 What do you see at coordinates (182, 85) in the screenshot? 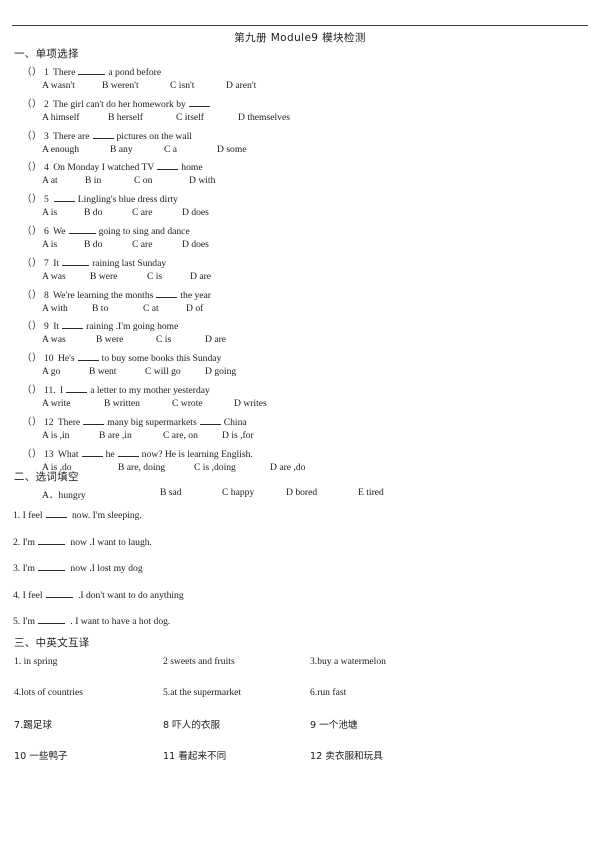
I see `answer-option: C isn't` at bounding box center [182, 85].